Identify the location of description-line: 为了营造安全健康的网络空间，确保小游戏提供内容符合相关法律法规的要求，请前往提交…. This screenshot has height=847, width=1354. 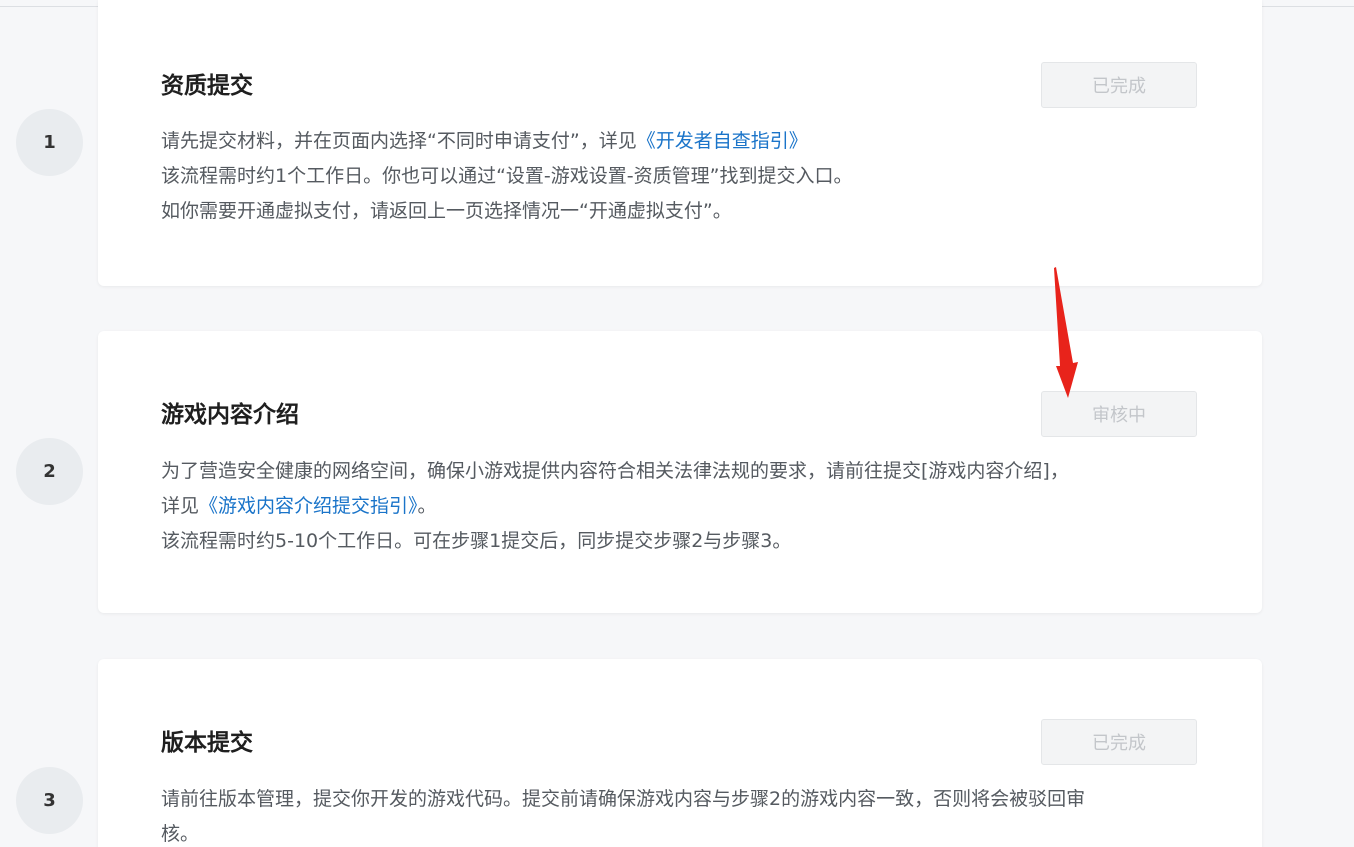
(615, 471).